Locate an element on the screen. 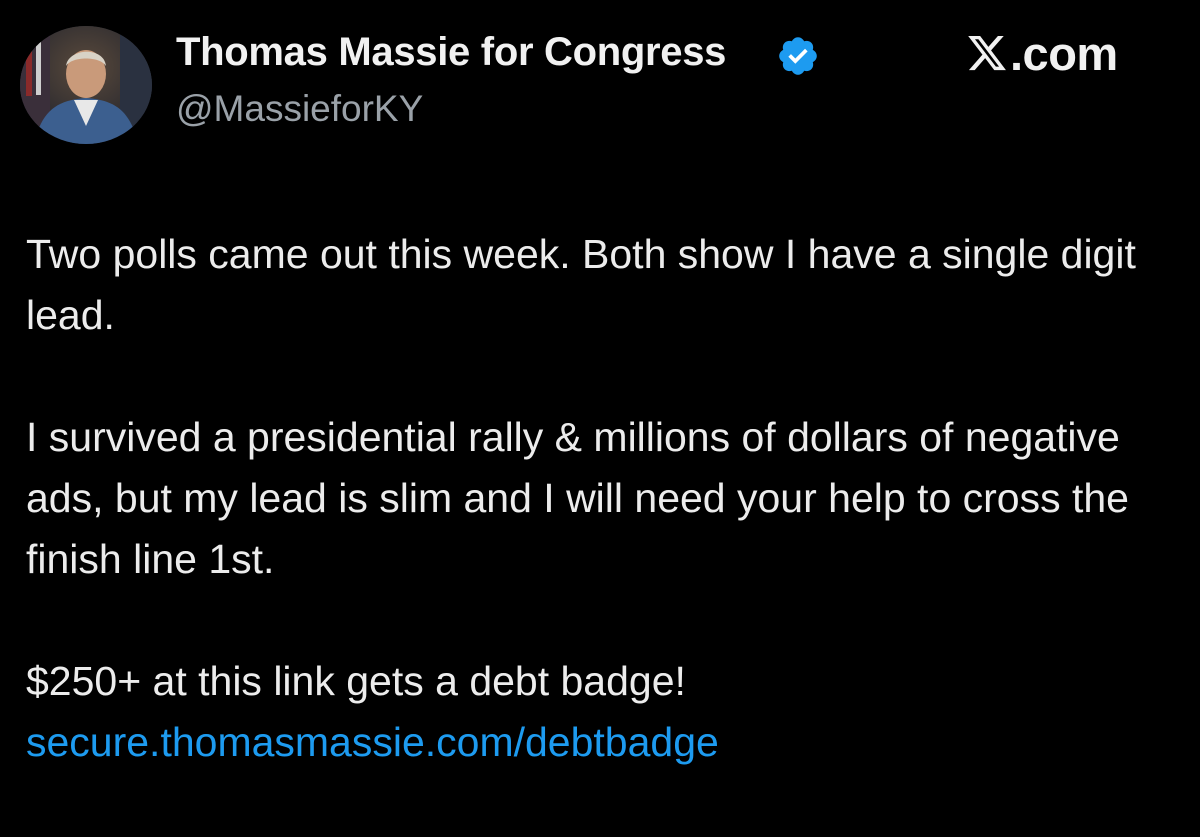  verified-badge-icon is located at coordinates (798, 56).